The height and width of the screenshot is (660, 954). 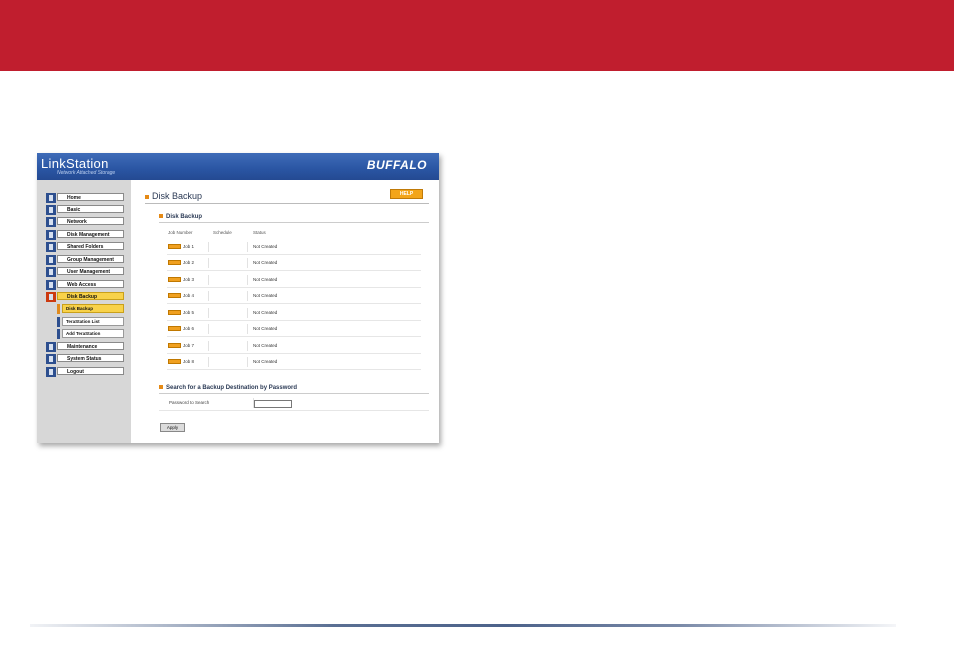 What do you see at coordinates (90, 271) in the screenshot?
I see `sidebar-item-label: User Management` at bounding box center [90, 271].